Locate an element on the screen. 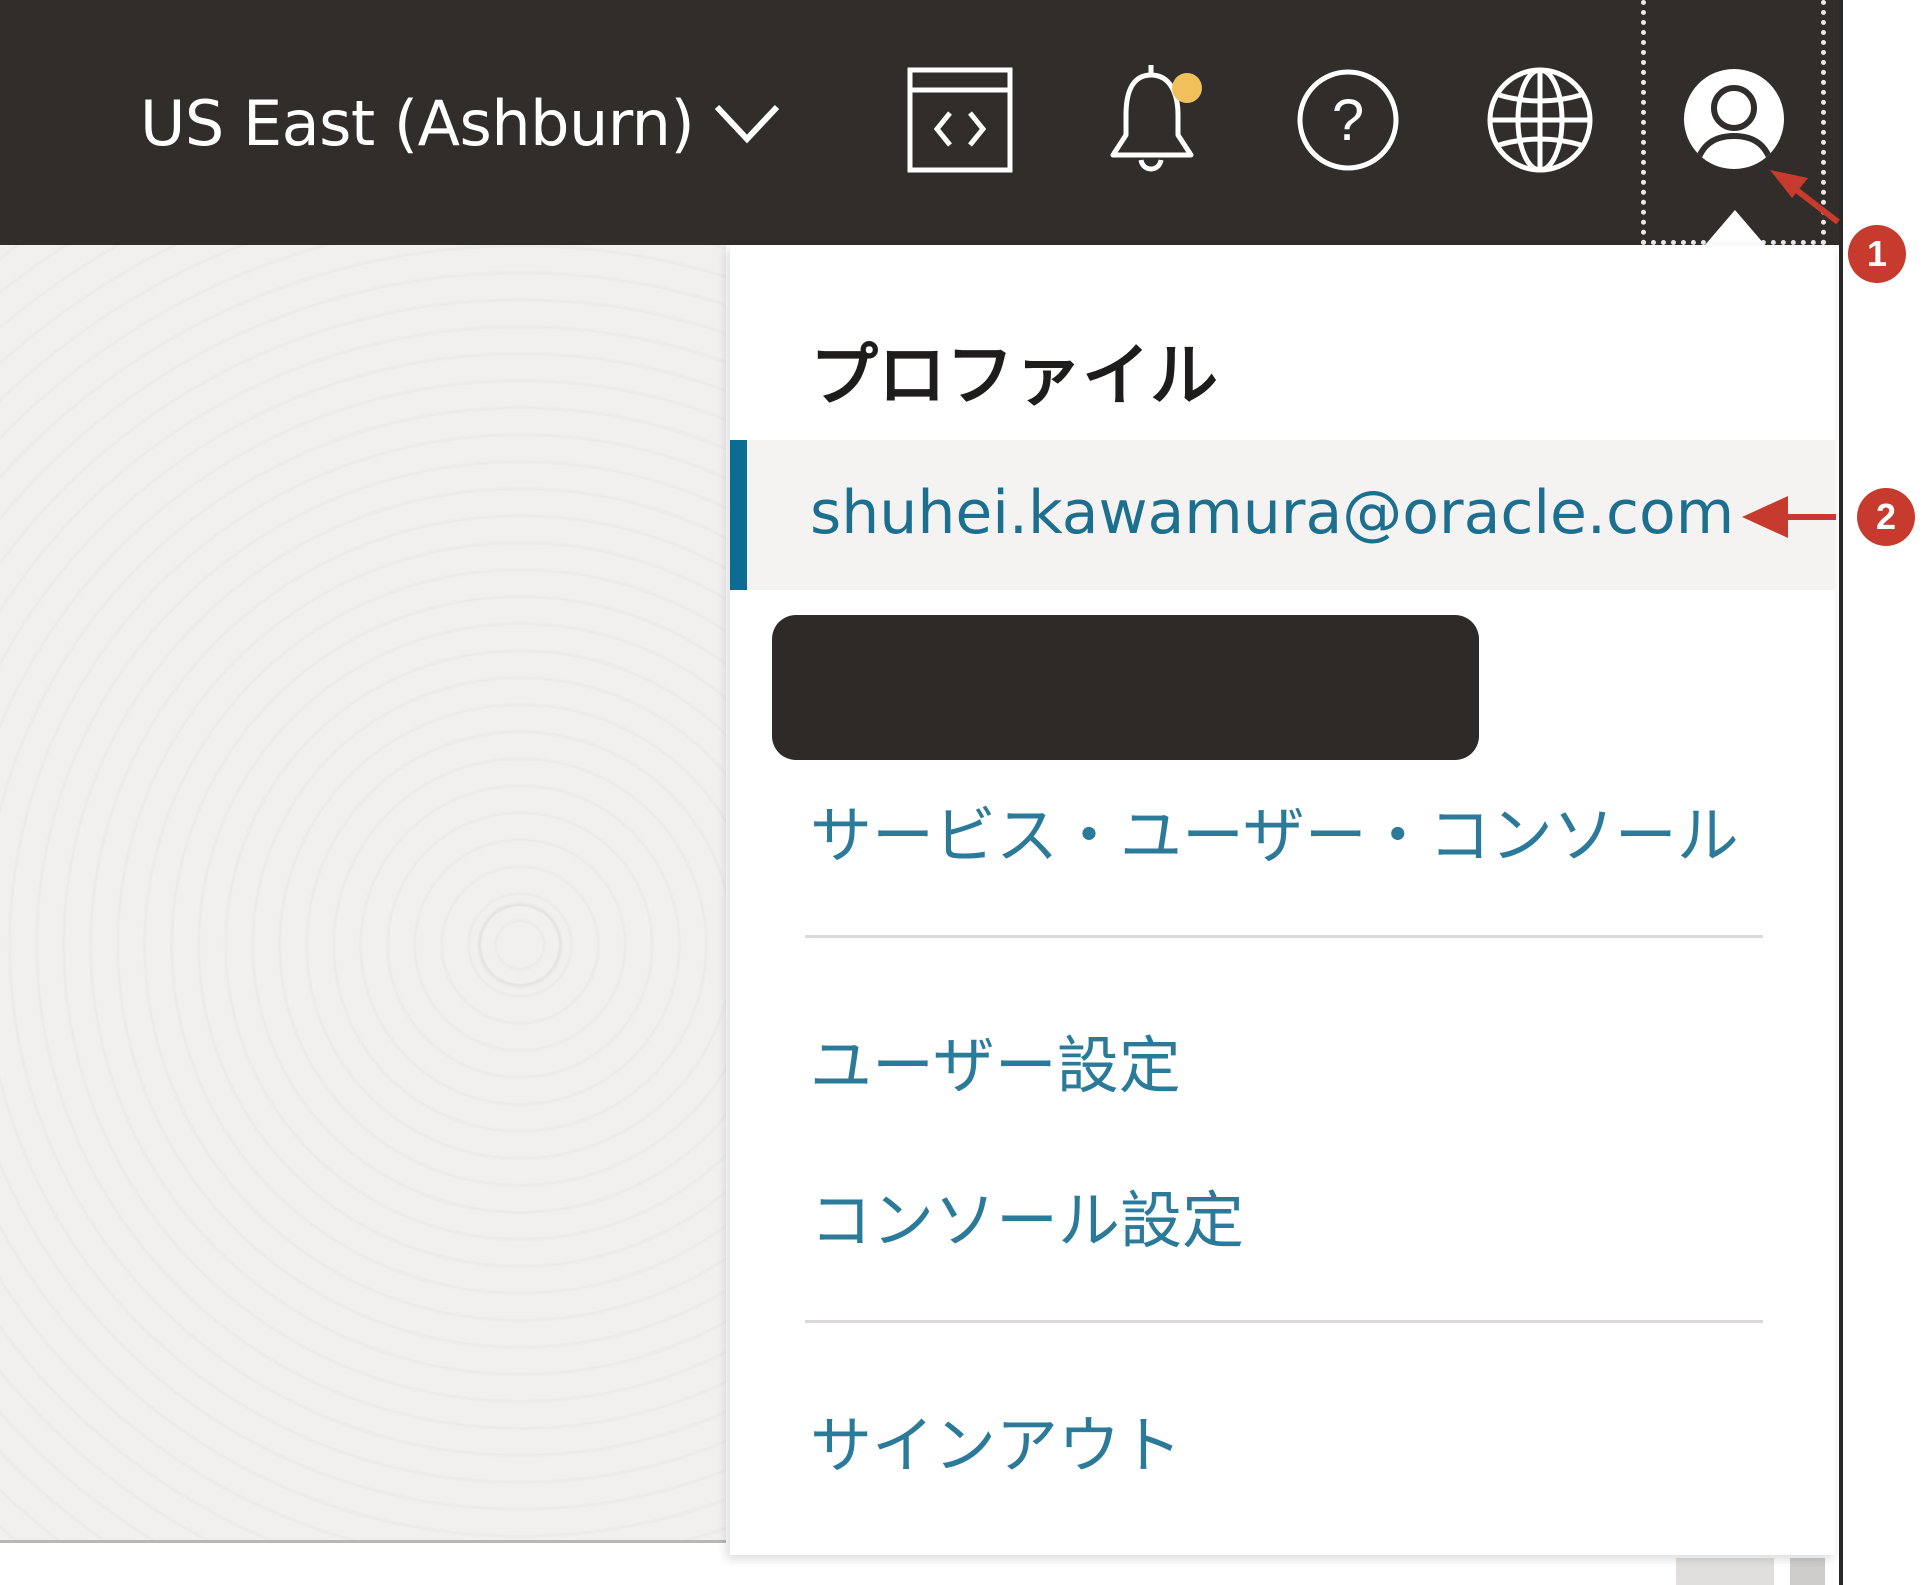 Image resolution: width=1925 pixels, height=1585 pixels. region-selector: US East (Ashburn) is located at coordinates (461, 123).